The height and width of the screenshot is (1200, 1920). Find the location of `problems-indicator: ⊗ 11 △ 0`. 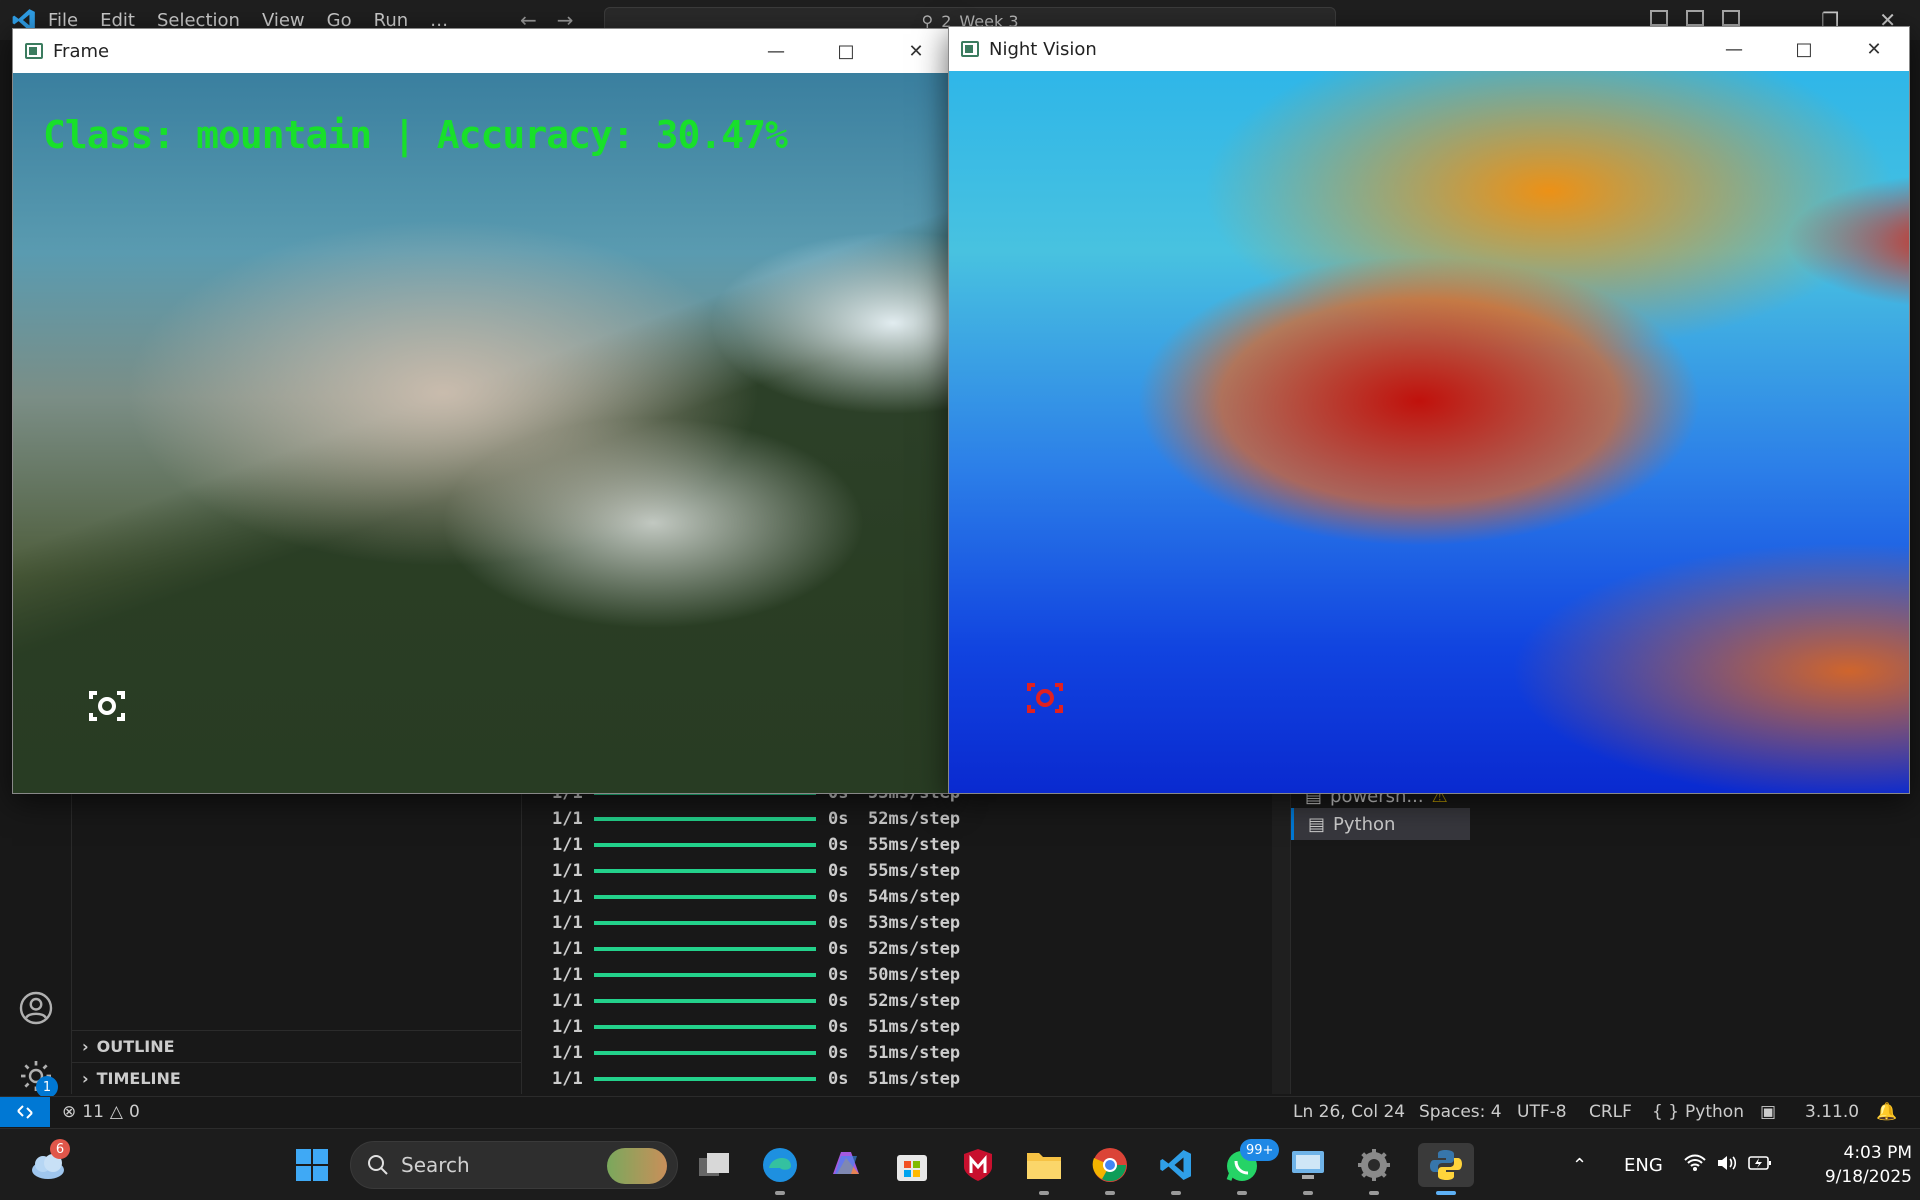

problems-indicator: ⊗ 11 △ 0 is located at coordinates (101, 1112).